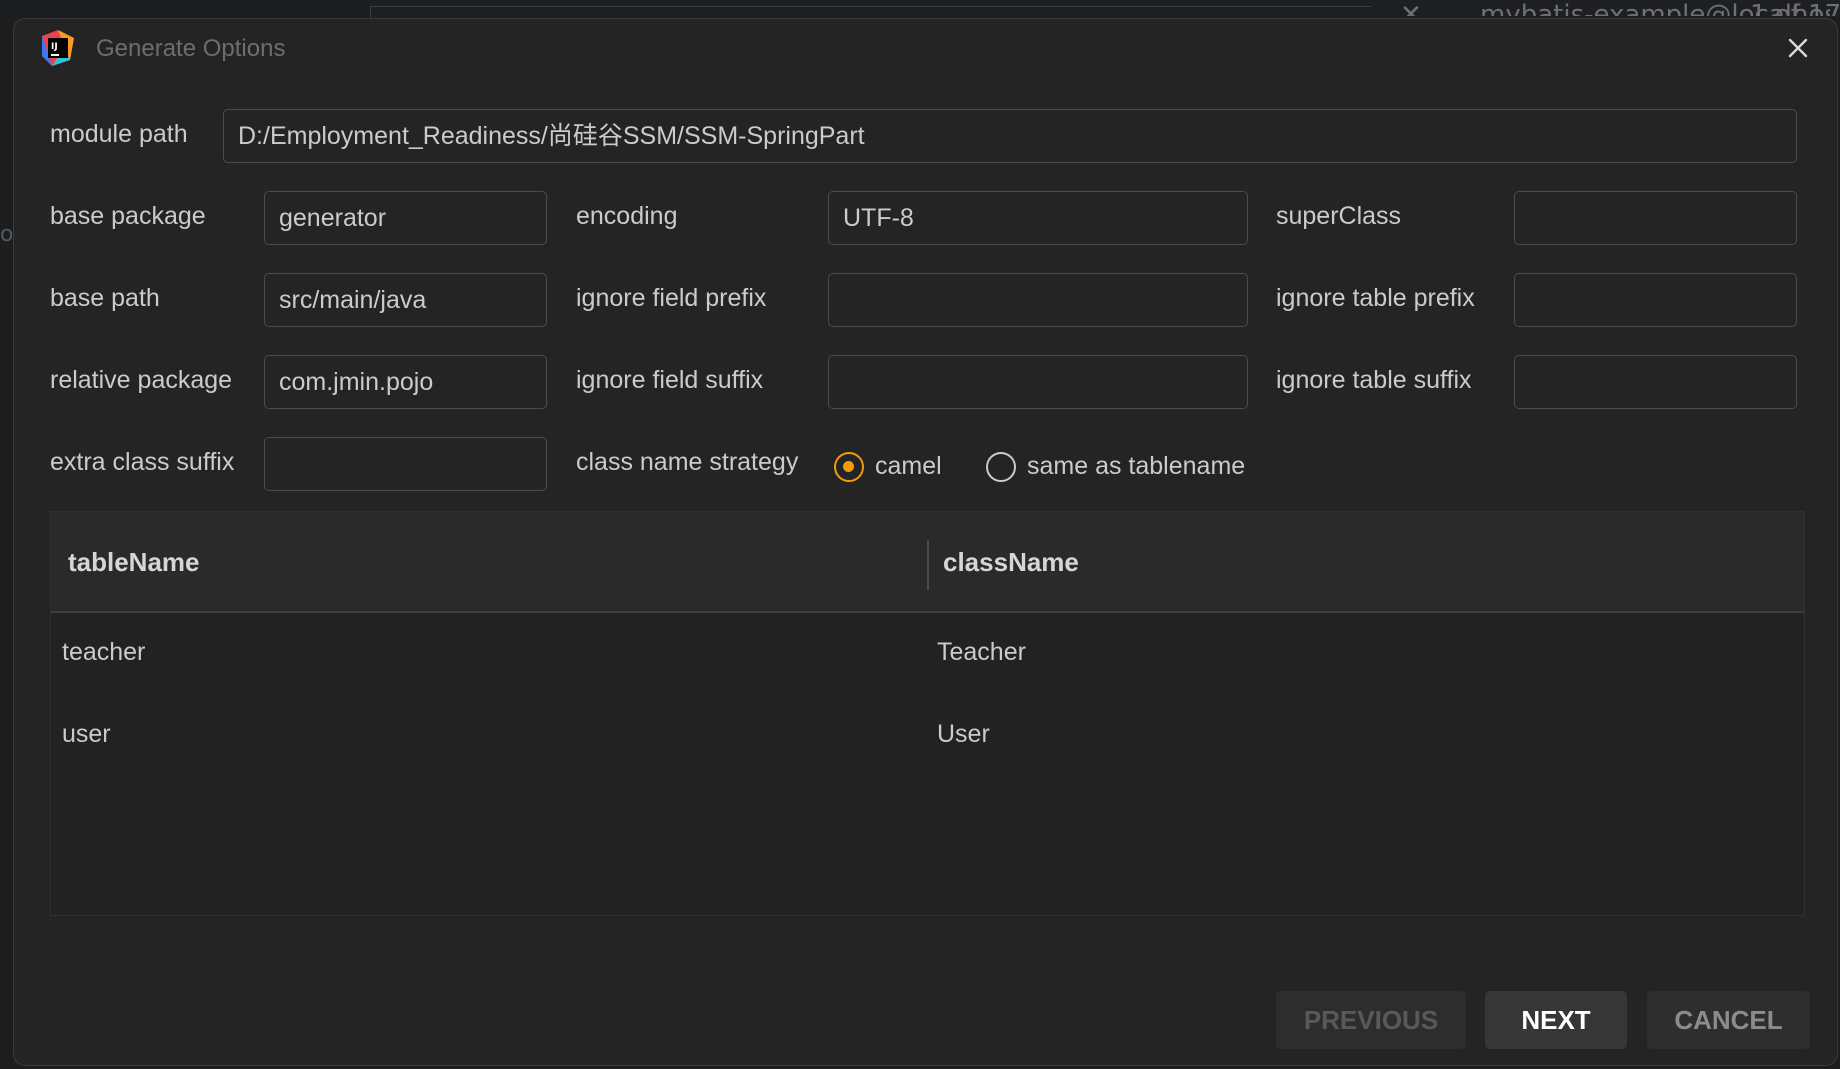 Image resolution: width=1840 pixels, height=1069 pixels. What do you see at coordinates (1374, 380) in the screenshot?
I see `ignore-table-suffix-label: ignore table suffix` at bounding box center [1374, 380].